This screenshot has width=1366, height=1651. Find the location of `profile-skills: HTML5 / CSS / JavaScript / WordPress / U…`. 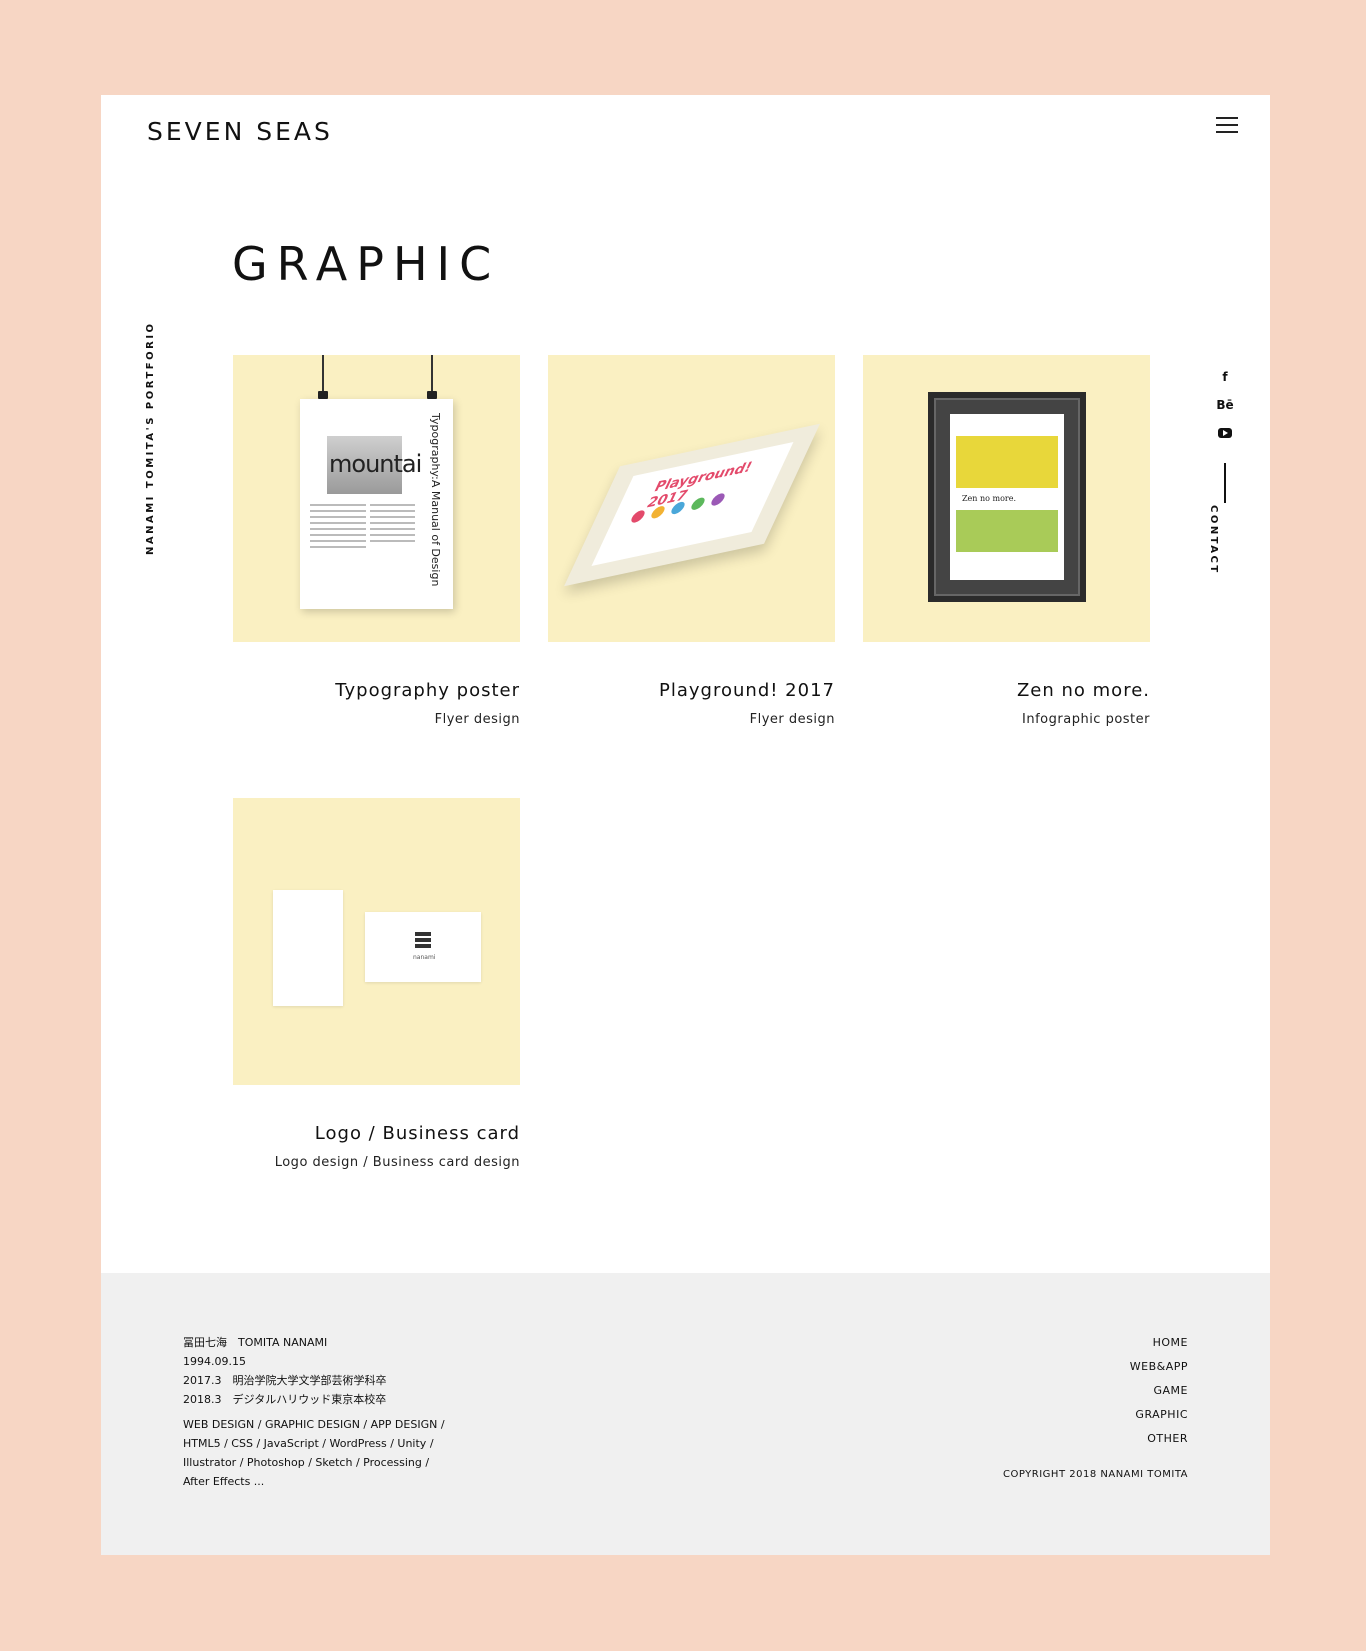

profile-skills: HTML5 / CSS / JavaScript / WordPress / U… is located at coordinates (308, 1443).